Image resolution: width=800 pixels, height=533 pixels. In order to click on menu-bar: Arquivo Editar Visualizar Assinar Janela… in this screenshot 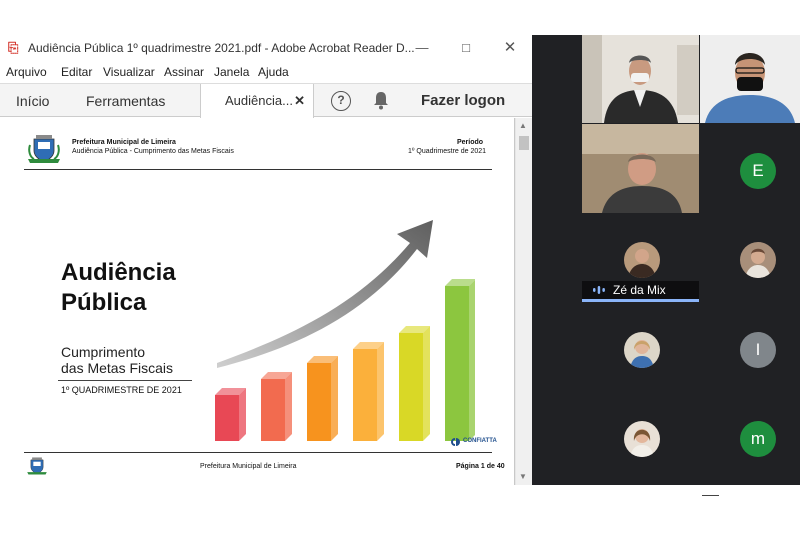, I will do `click(266, 72)`.